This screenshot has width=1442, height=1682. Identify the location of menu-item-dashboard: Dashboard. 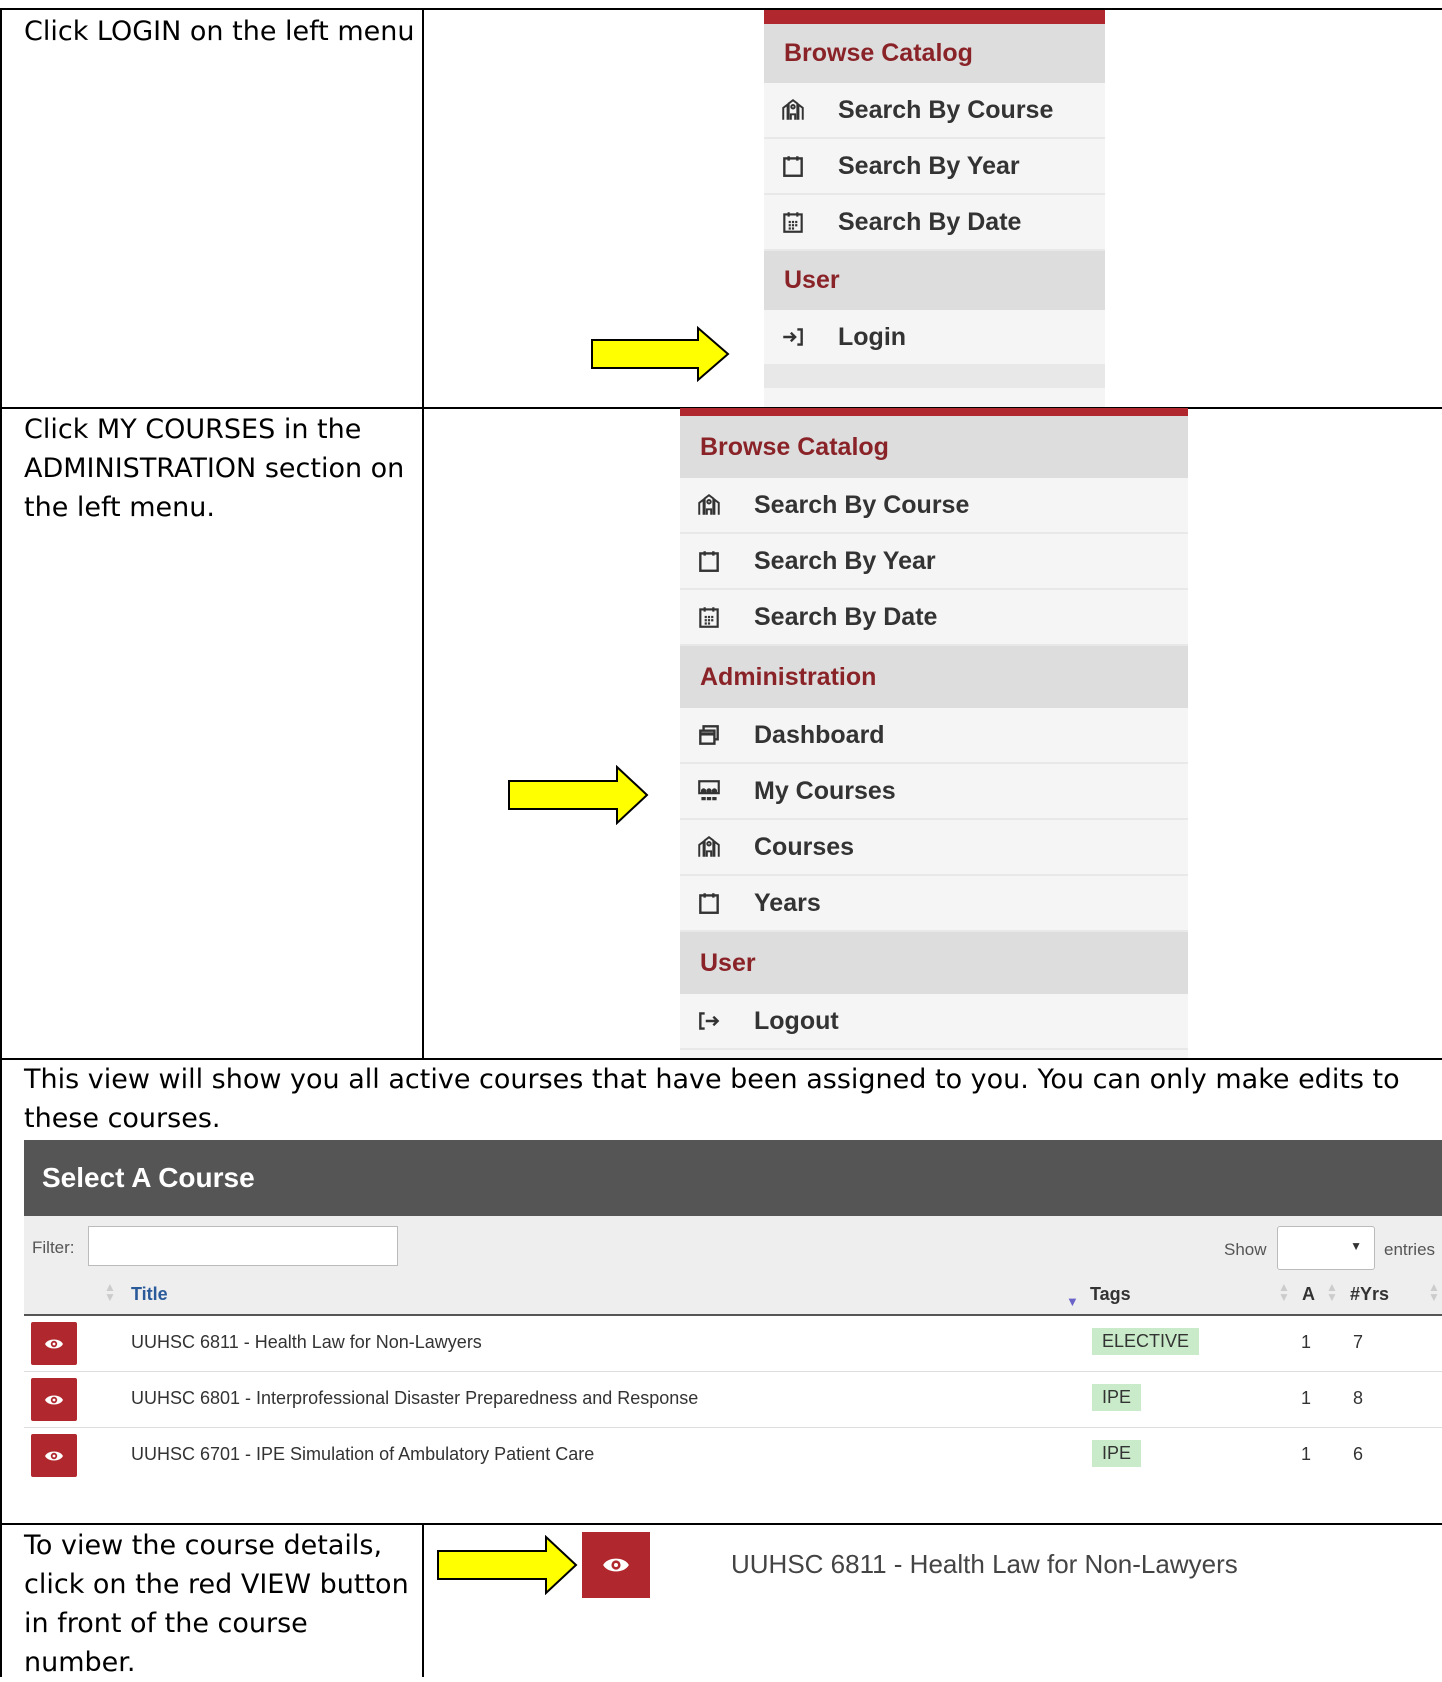
(934, 736).